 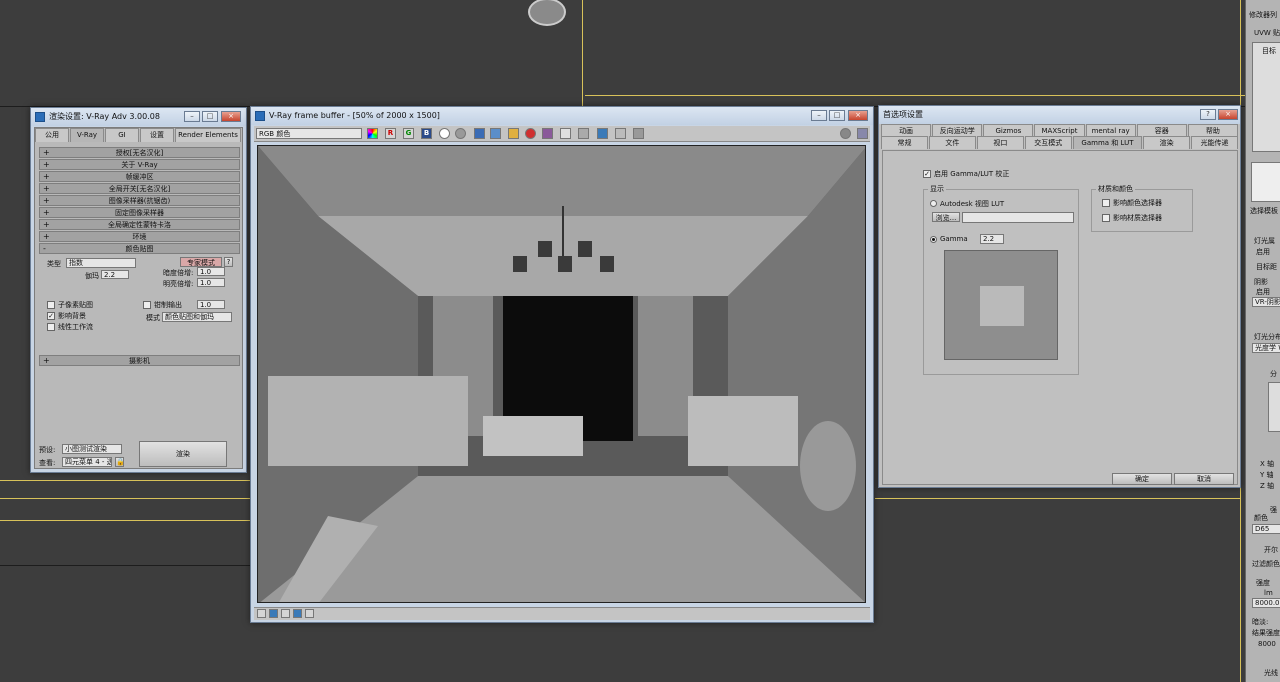 What do you see at coordinates (530, 133) in the screenshot?
I see `stop-icon` at bounding box center [530, 133].